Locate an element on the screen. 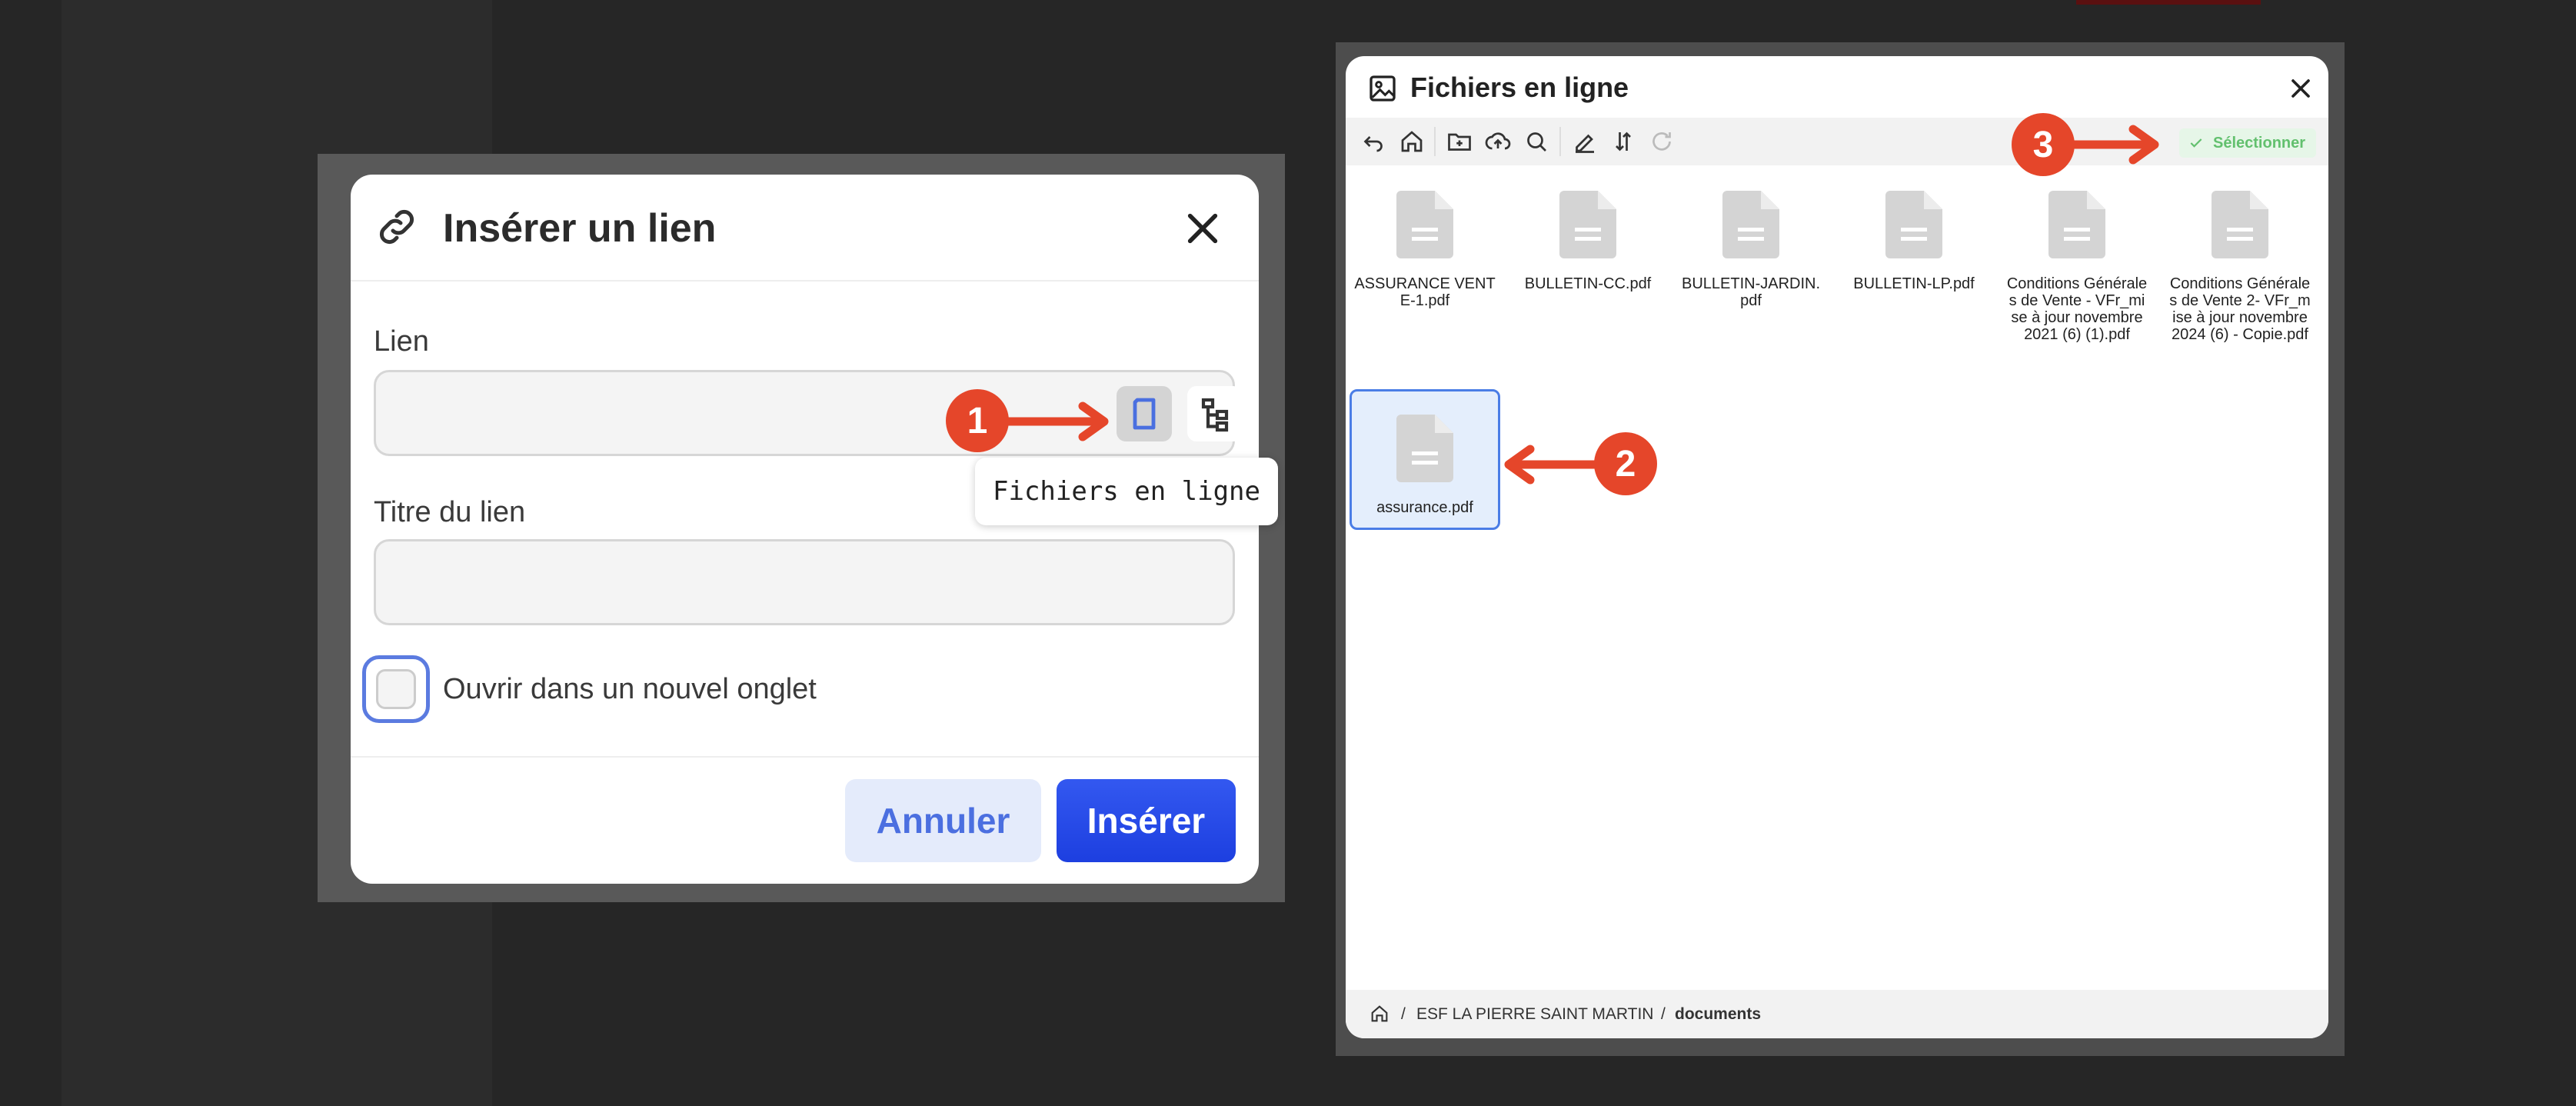 The width and height of the screenshot is (2576, 1106). link-label: Lien is located at coordinates (402, 341).